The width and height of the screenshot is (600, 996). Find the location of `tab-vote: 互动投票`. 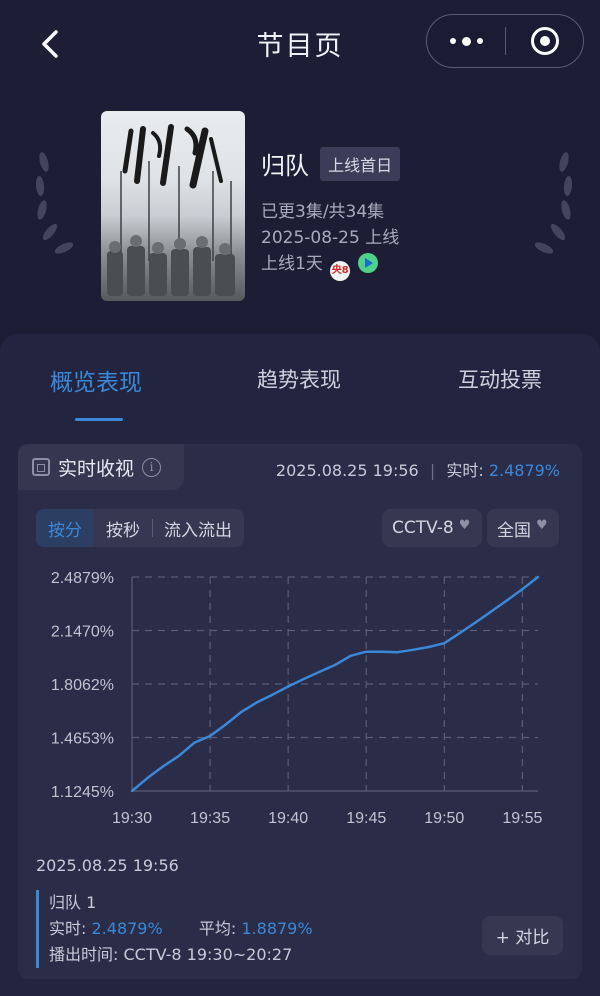

tab-vote: 互动投票 is located at coordinates (500, 379).